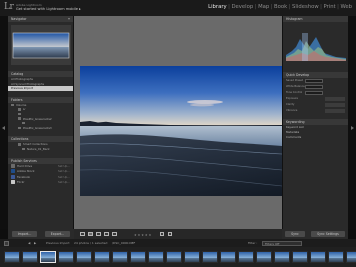 The width and height of the screenshot is (356, 267). What do you see at coordinates (82, 234) in the screenshot?
I see `grid-view-icon` at bounding box center [82, 234].